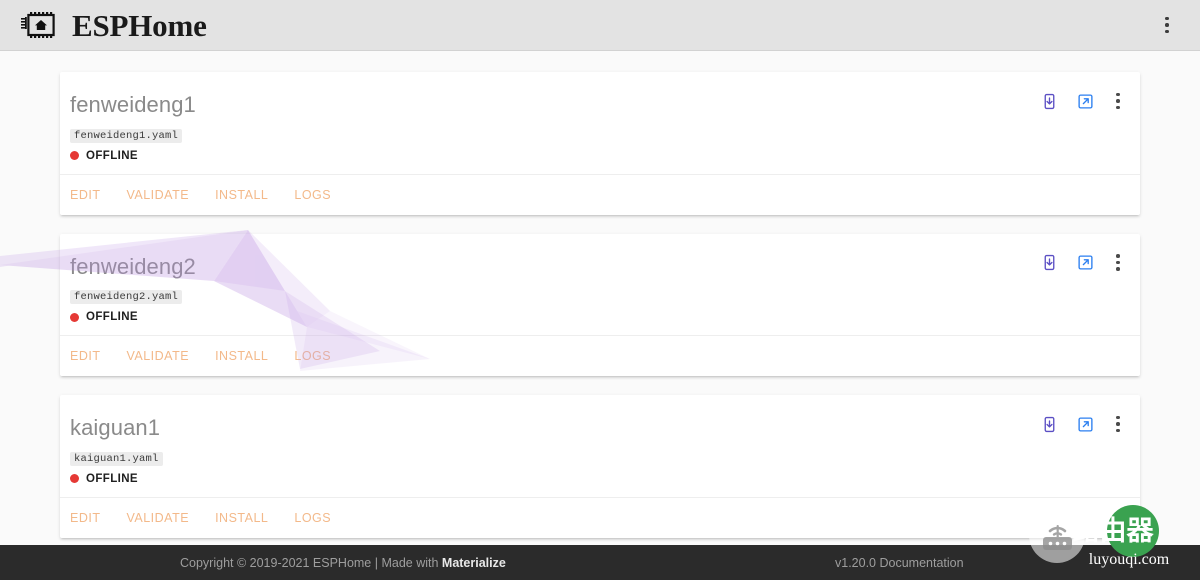  What do you see at coordinates (126, 135) in the screenshot?
I see `device-config-filename: fenweideng1.yaml` at bounding box center [126, 135].